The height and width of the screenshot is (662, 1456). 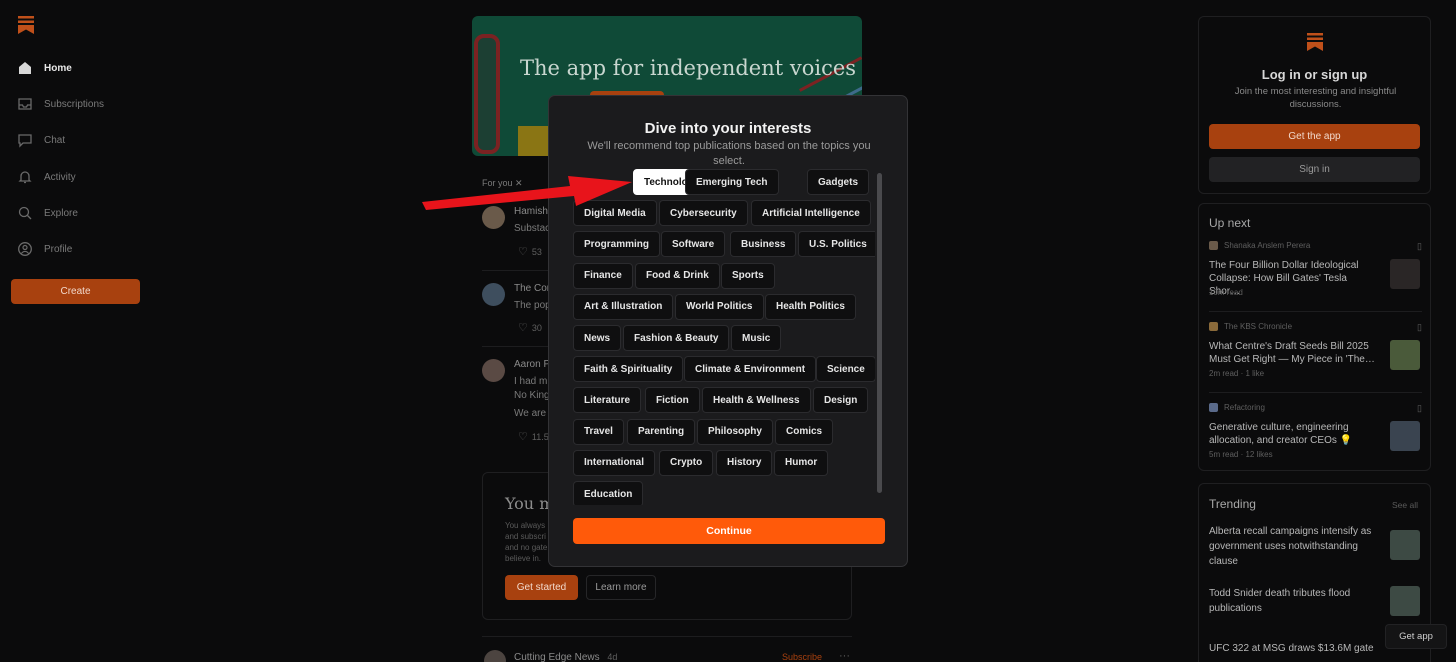 What do you see at coordinates (1314, 136) in the screenshot?
I see `get-the-app-button: Get the app` at bounding box center [1314, 136].